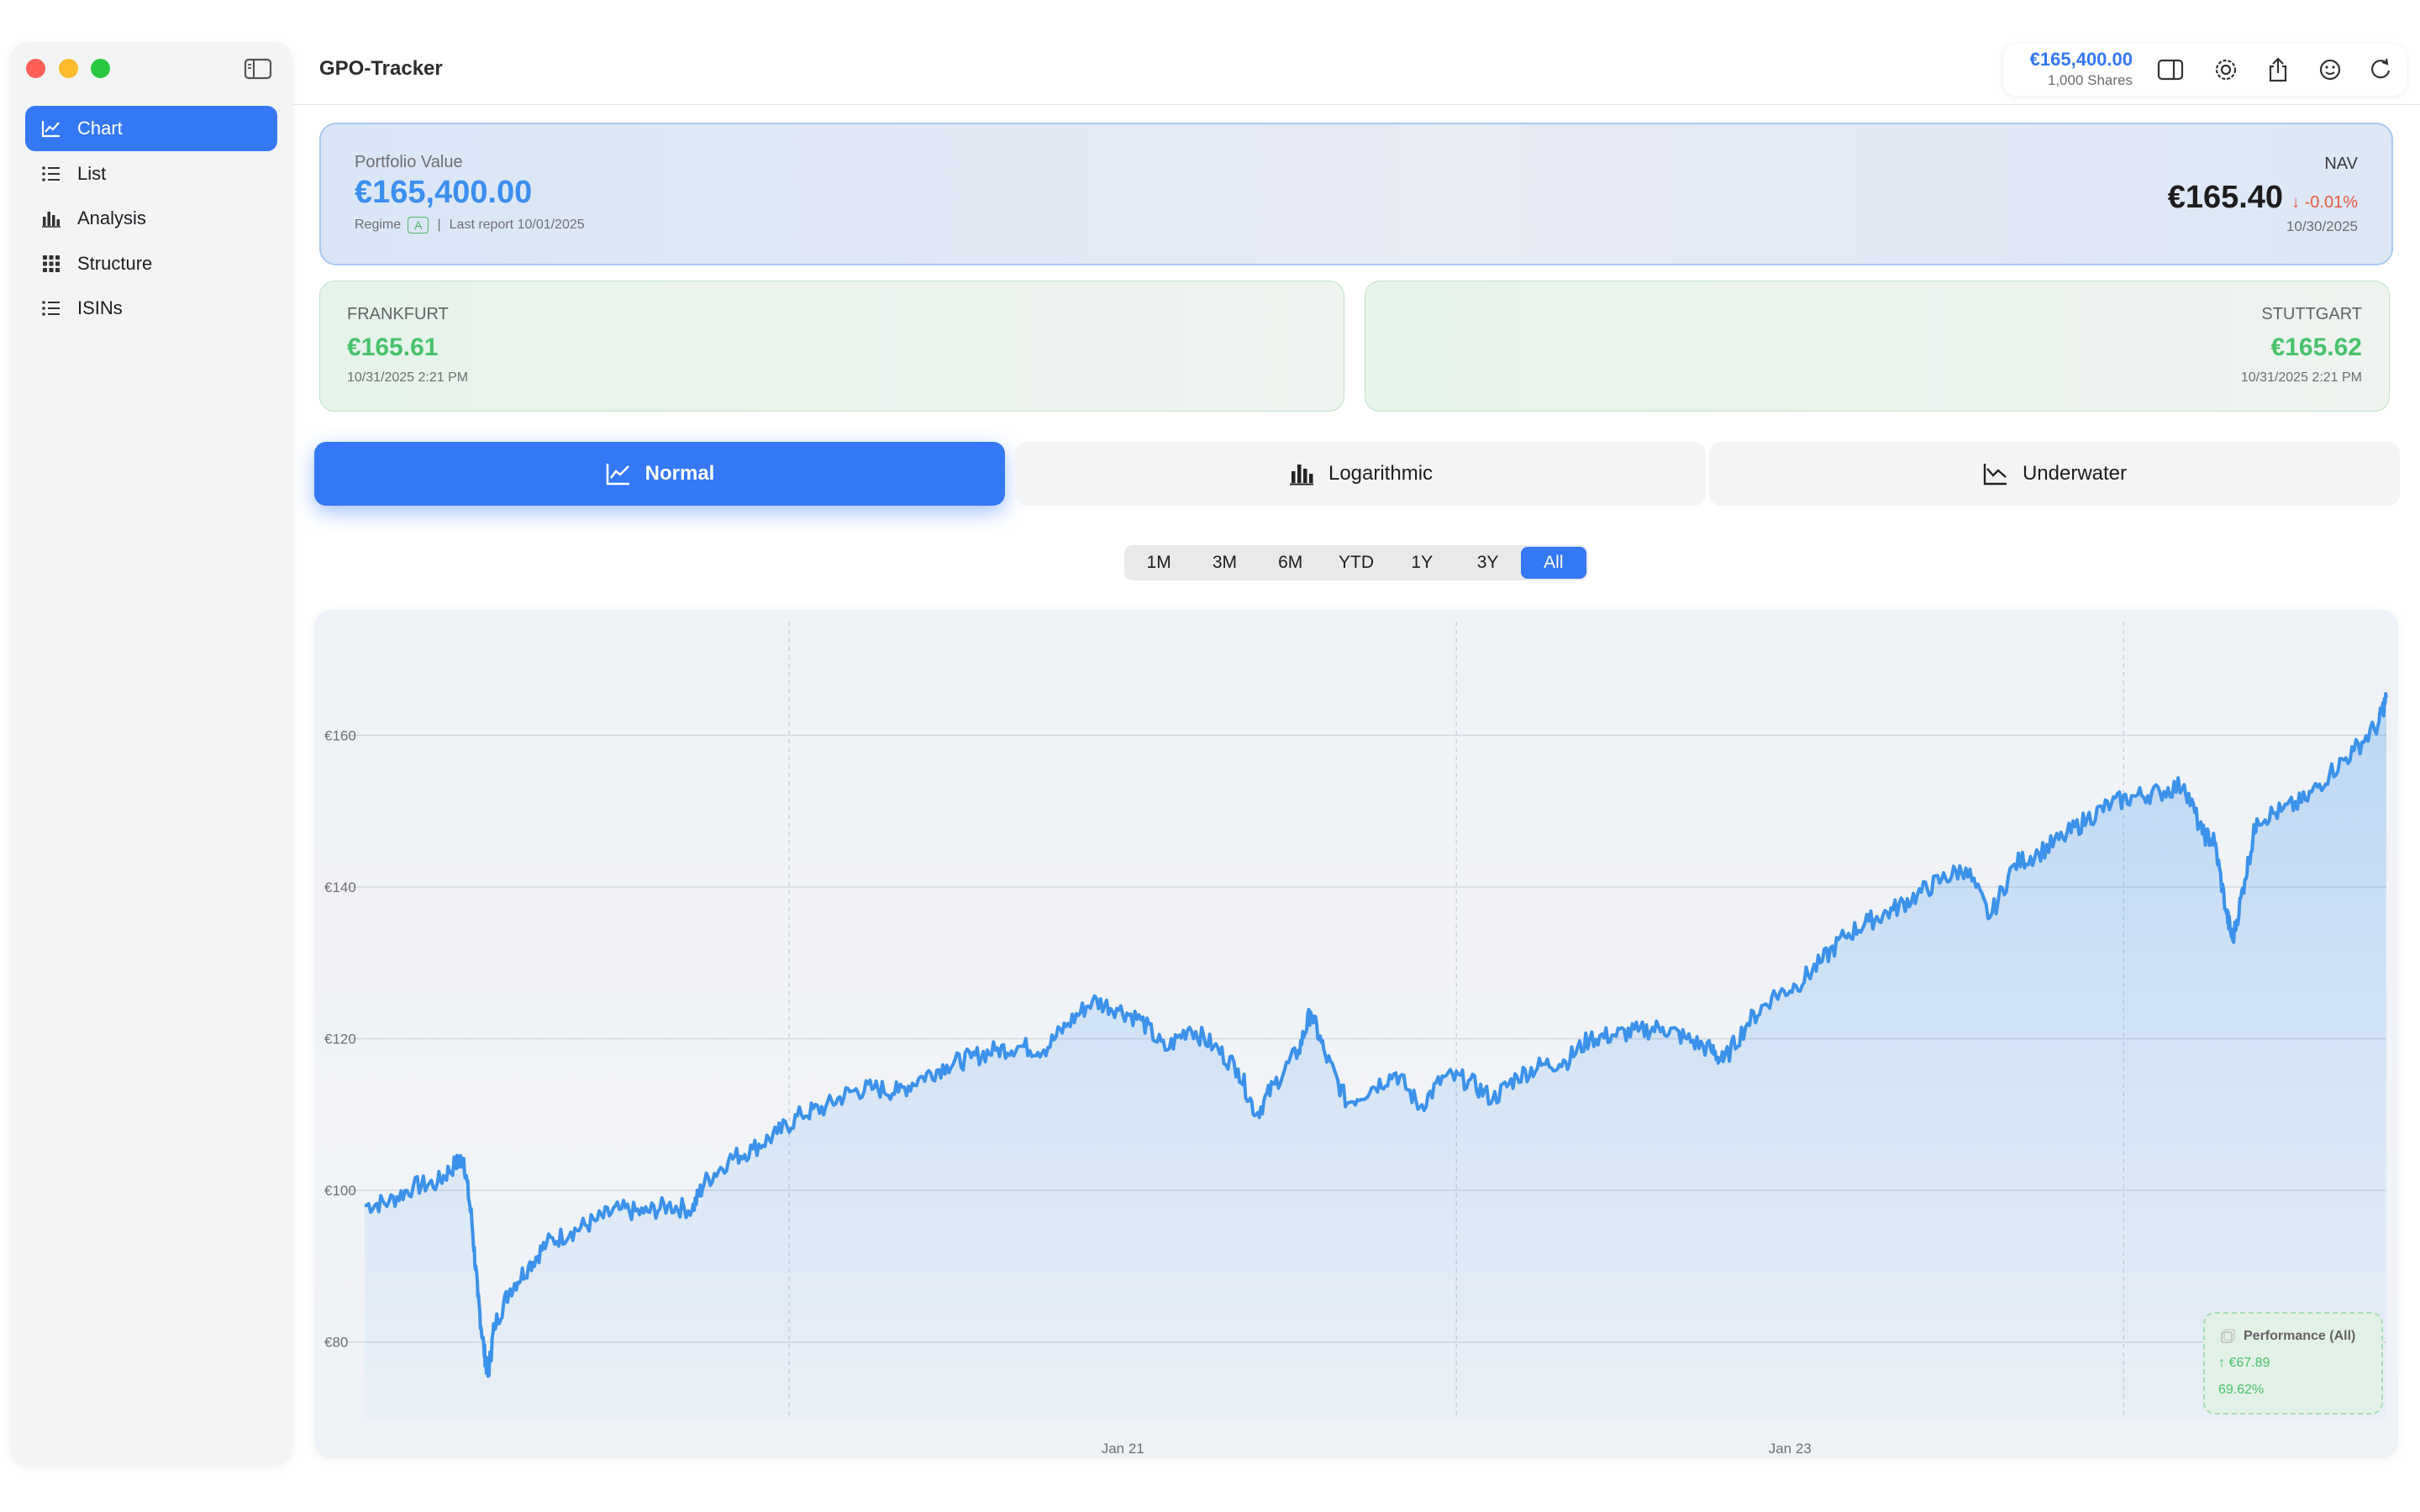  I want to click on zoom-window-button, so click(100, 68).